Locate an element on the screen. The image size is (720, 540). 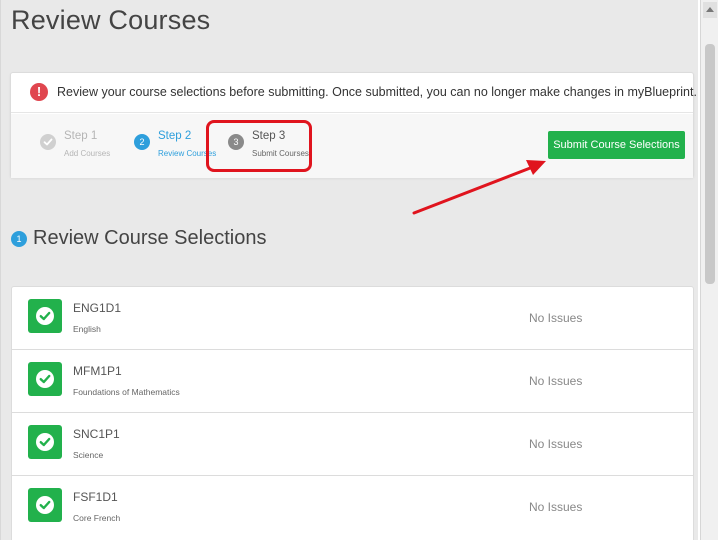
step-title: Step 2 is located at coordinates (175, 136).